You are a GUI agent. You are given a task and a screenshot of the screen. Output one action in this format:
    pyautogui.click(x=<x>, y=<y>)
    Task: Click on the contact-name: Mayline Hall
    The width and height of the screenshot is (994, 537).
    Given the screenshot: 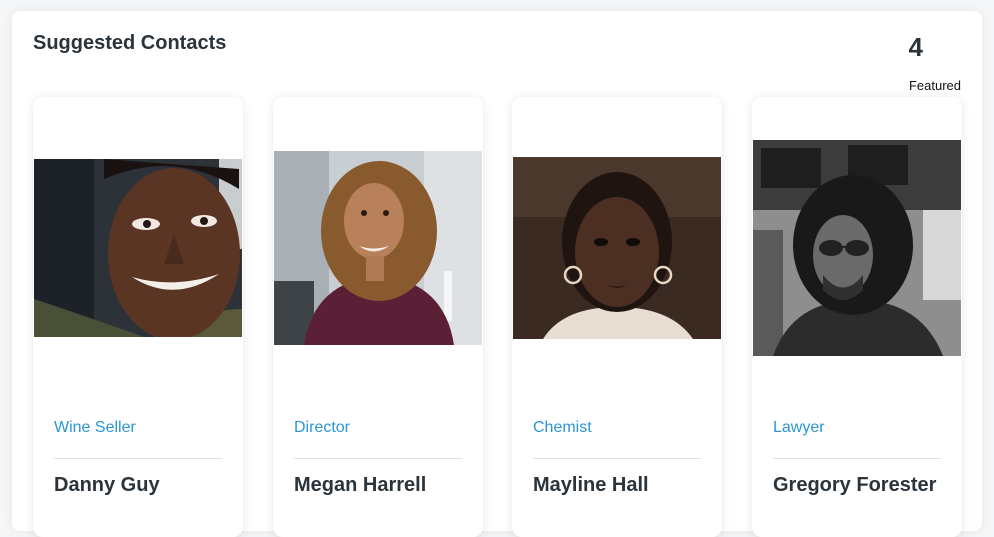 What is the action you would take?
    pyautogui.click(x=591, y=485)
    